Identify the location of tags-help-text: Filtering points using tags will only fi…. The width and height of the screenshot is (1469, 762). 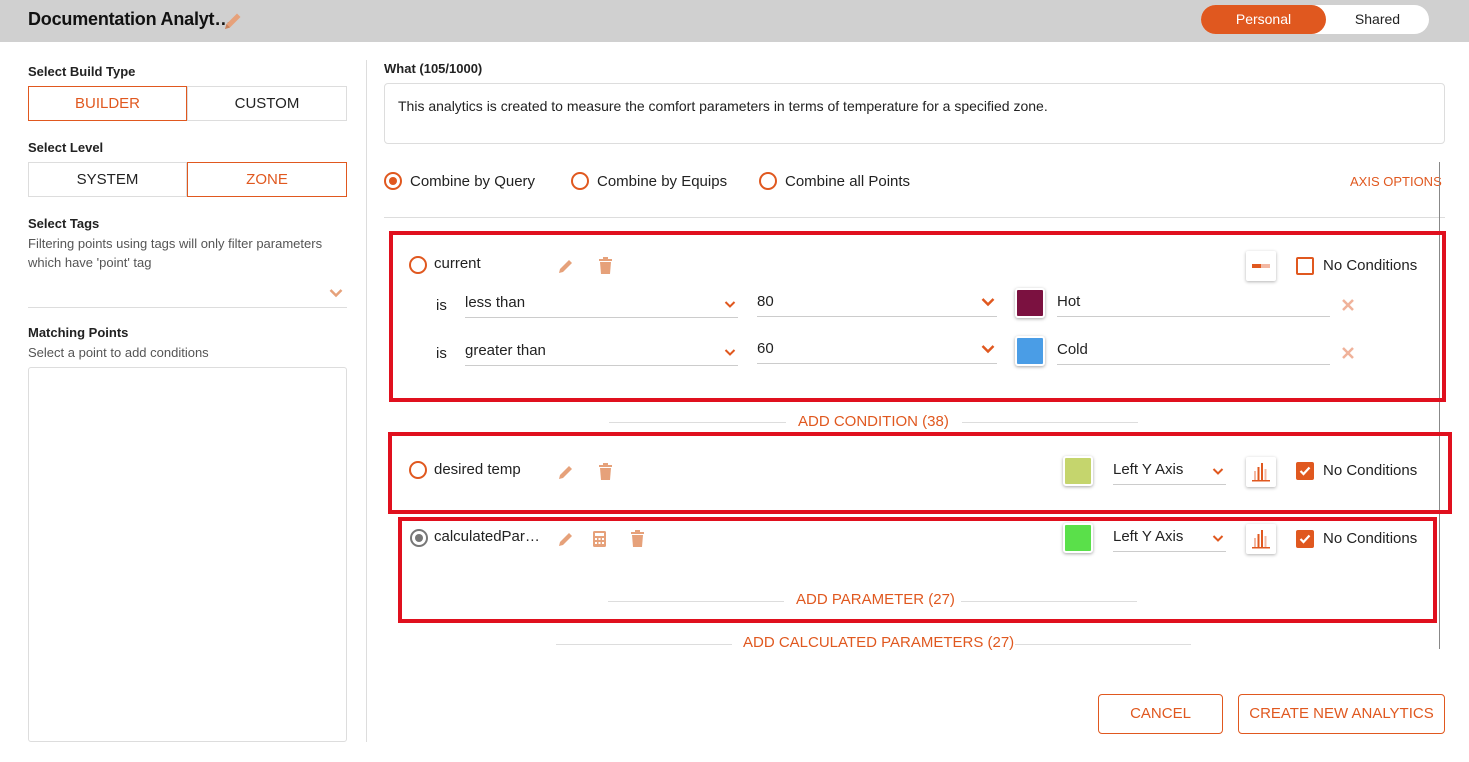
(175, 253).